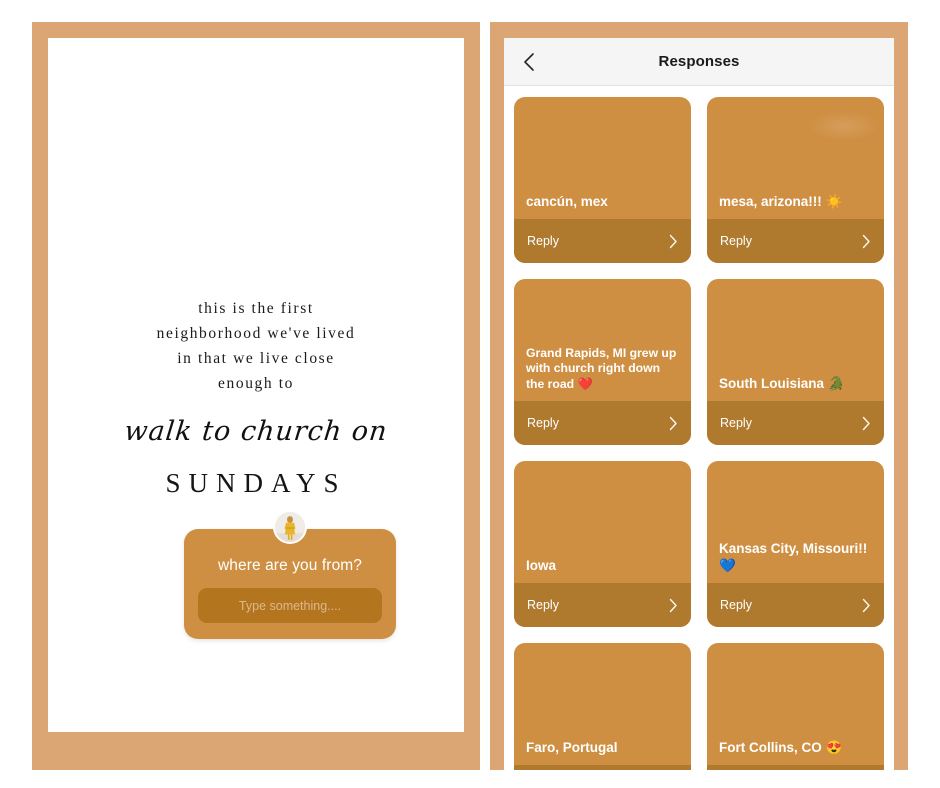 This screenshot has height=788, width=940. I want to click on response-card: Faro, Portugal Reply, so click(602, 706).